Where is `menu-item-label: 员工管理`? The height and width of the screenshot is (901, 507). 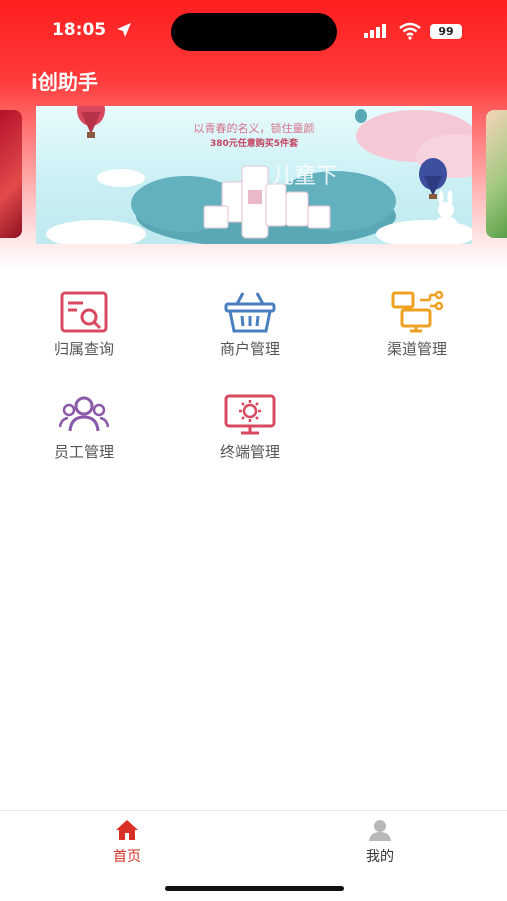 menu-item-label: 员工管理 is located at coordinates (83, 452).